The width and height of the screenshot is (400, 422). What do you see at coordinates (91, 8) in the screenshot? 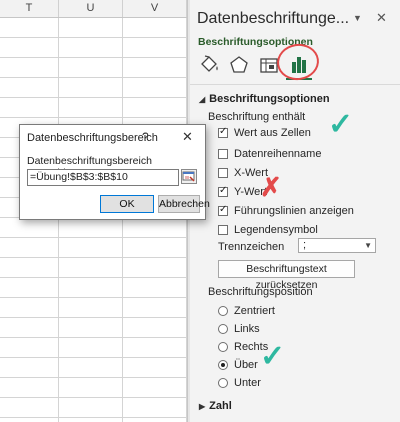
I see `column-header-u: U` at bounding box center [91, 8].